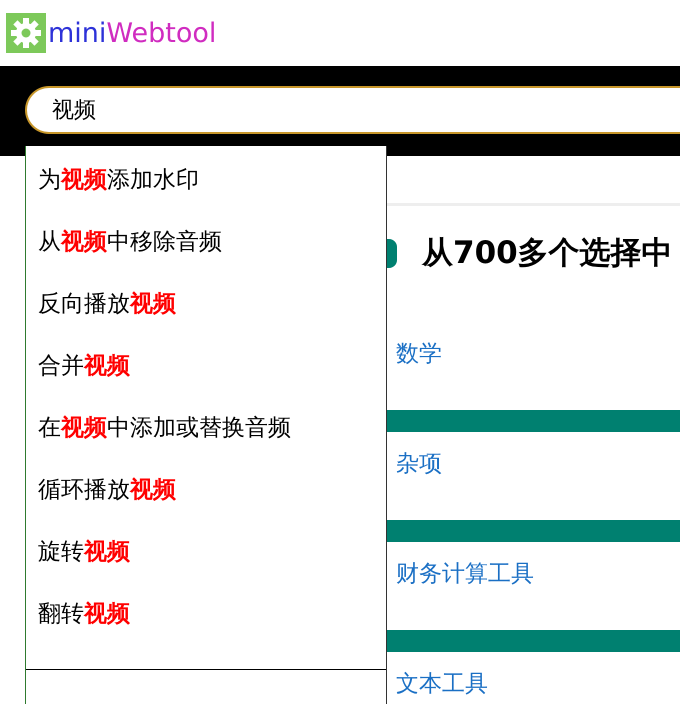  I want to click on suggestion-item: 为视频添加水印, so click(206, 193).